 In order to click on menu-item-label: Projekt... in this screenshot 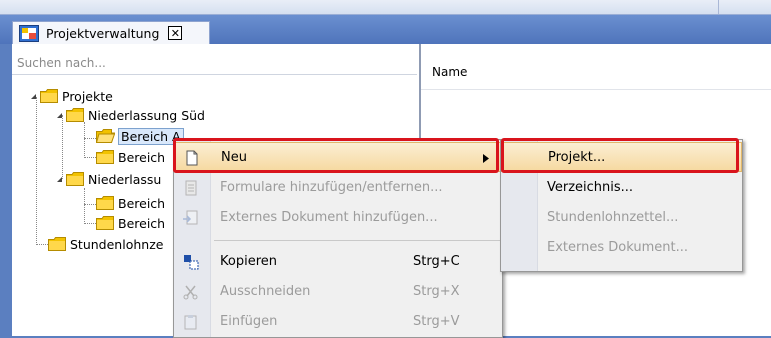, I will do `click(577, 157)`.